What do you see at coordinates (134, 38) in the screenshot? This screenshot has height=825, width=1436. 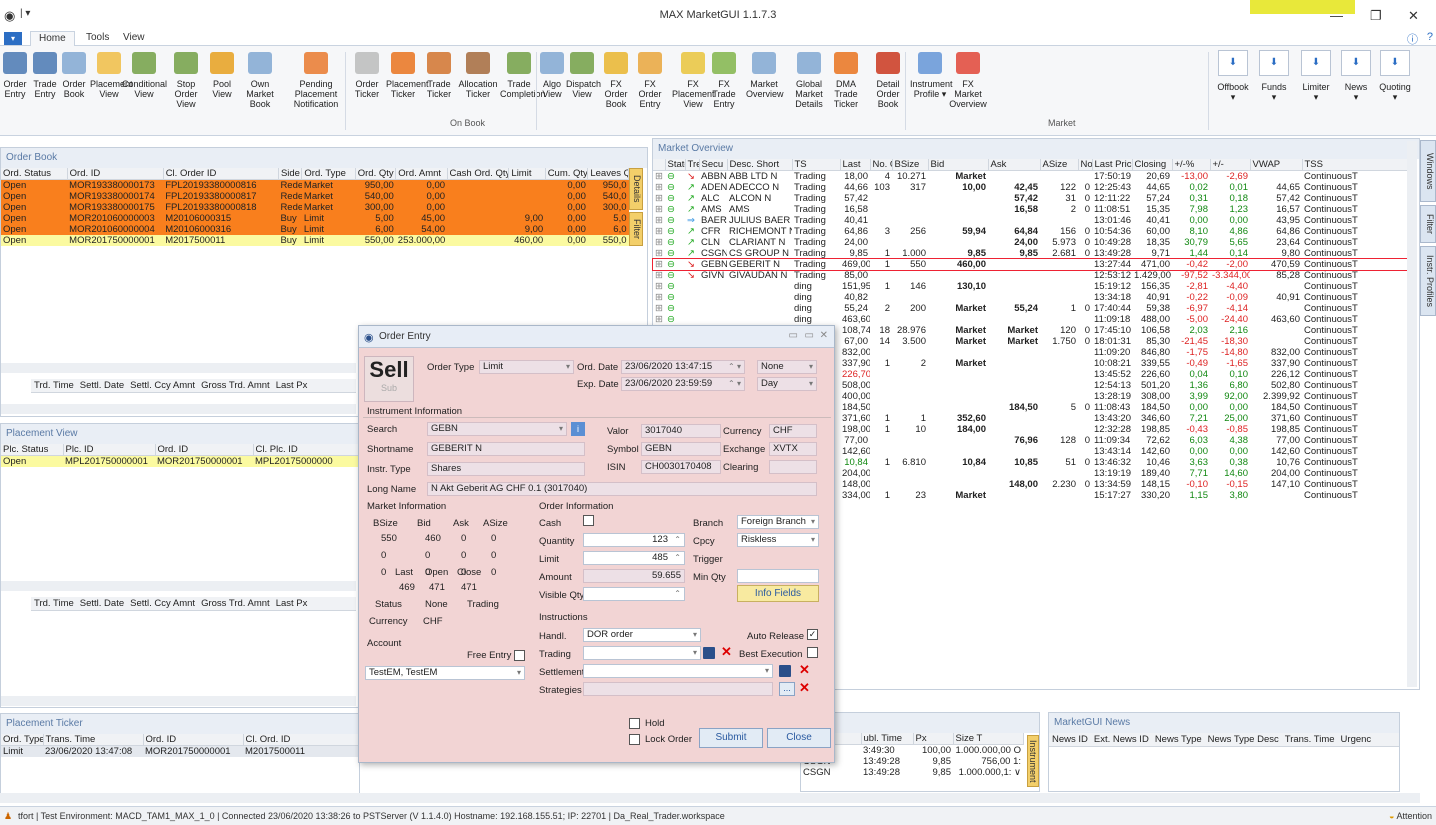 I see `tab-view: View` at bounding box center [134, 38].